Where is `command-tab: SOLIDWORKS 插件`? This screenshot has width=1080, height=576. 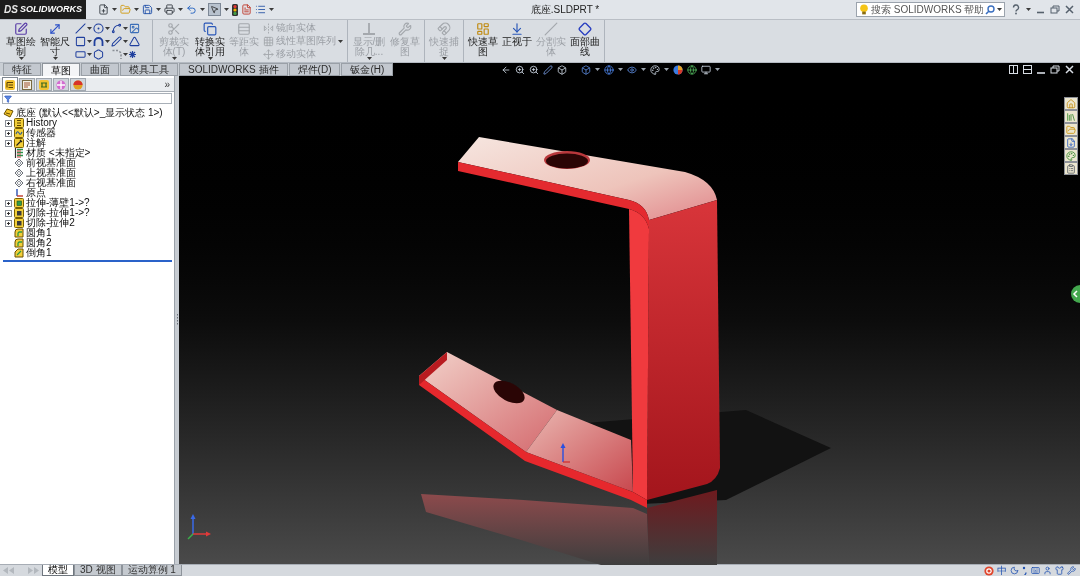
command-tab: SOLIDWORKS 插件 is located at coordinates (233, 69).